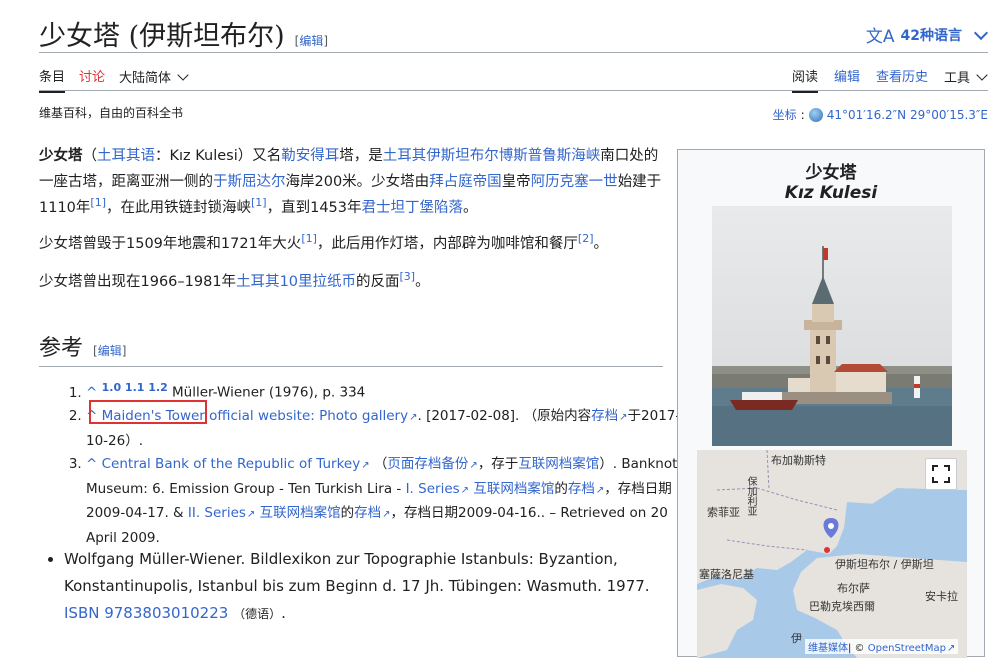 Image resolution: width=1002 pixels, height=658 pixels. What do you see at coordinates (832, 326) in the screenshot?
I see `tower-photo` at bounding box center [832, 326].